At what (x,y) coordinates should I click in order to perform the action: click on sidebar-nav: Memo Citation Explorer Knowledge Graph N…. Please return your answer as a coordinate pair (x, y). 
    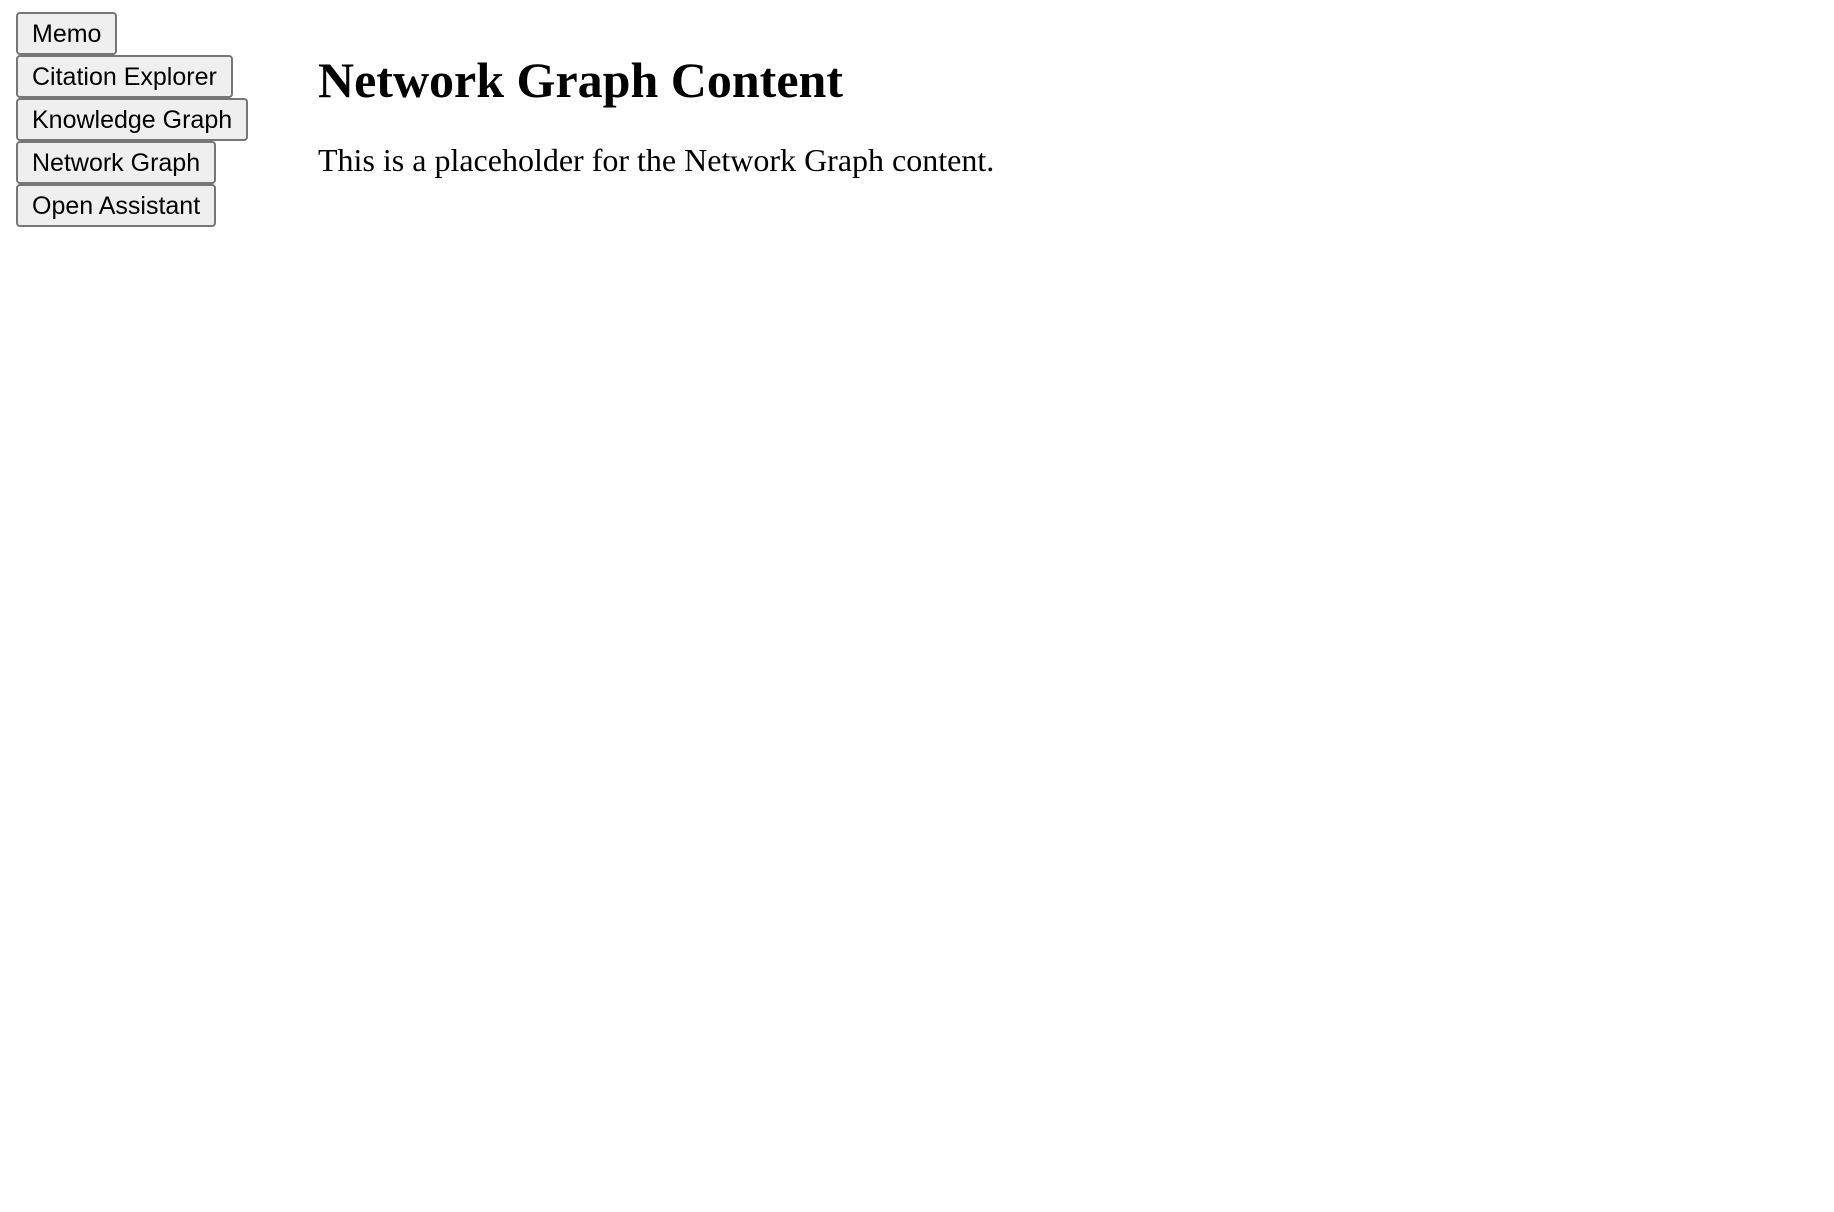
    Looking at the image, I should click on (132, 119).